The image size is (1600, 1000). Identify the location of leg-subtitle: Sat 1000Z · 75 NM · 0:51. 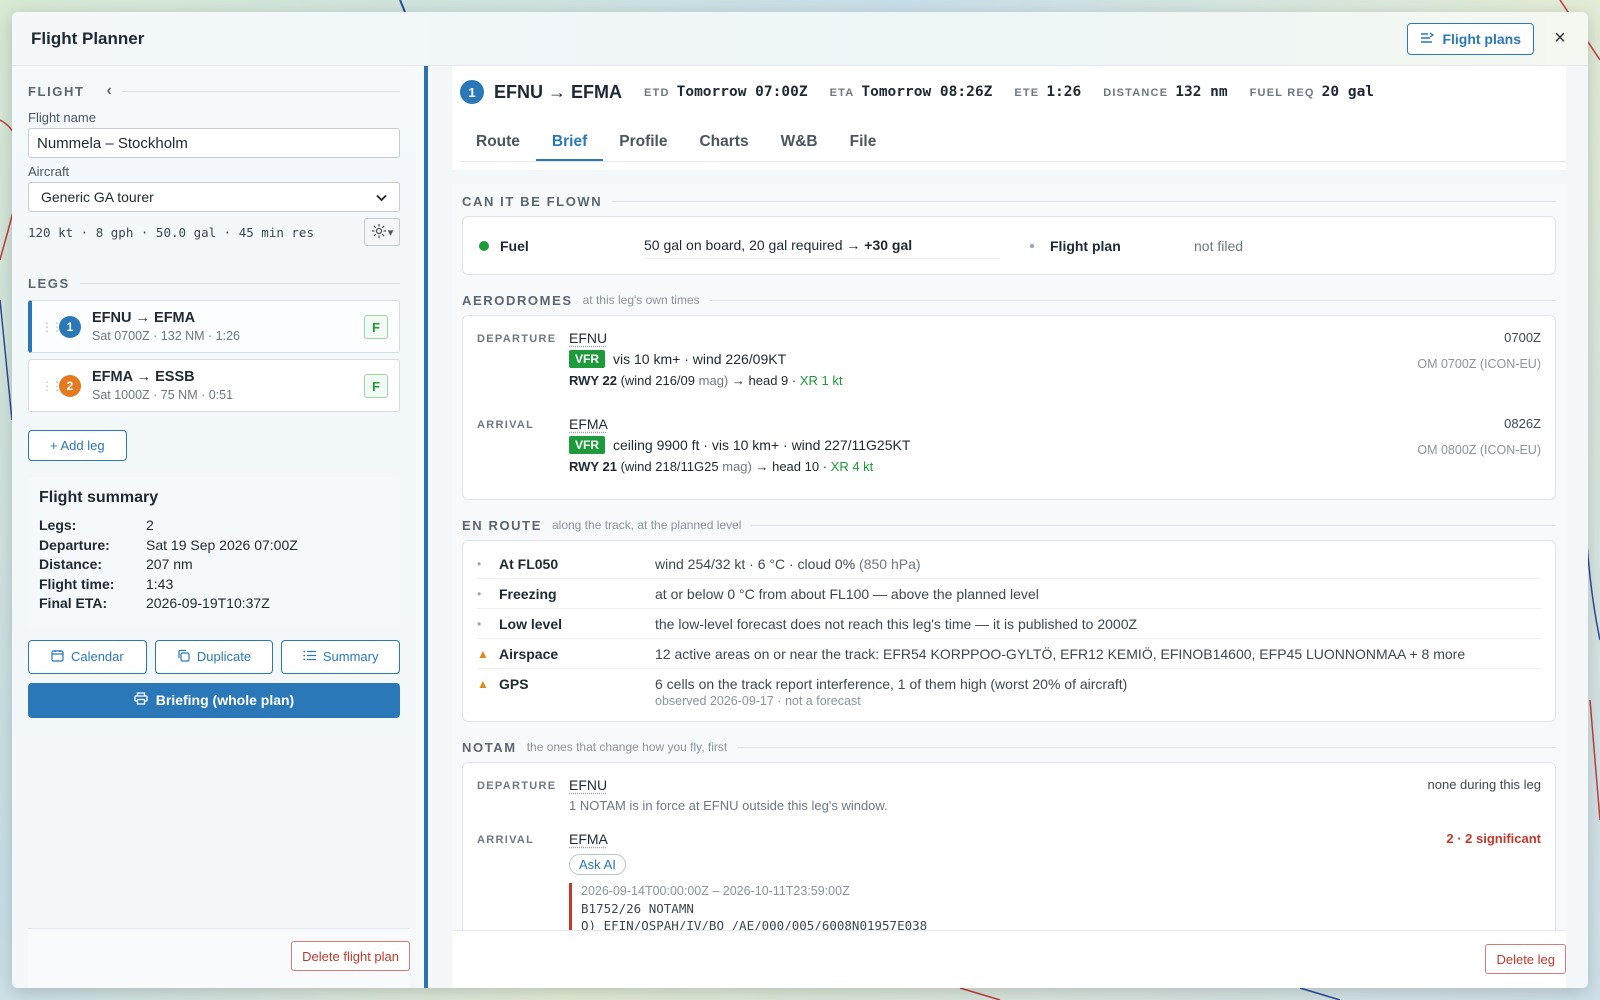
(163, 395).